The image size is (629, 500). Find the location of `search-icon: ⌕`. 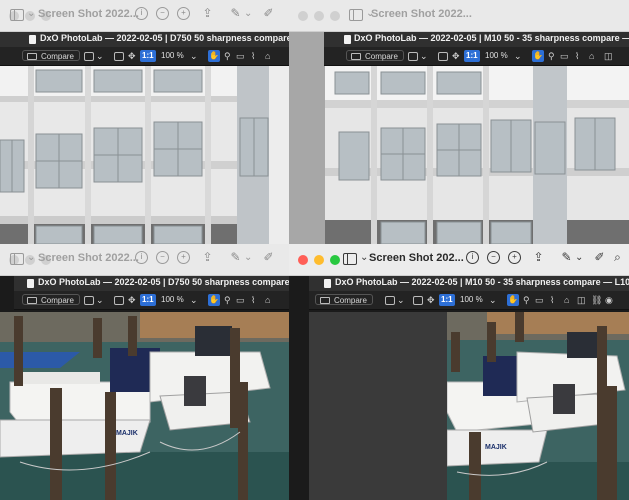

search-icon: ⌕ is located at coordinates (617, 257).